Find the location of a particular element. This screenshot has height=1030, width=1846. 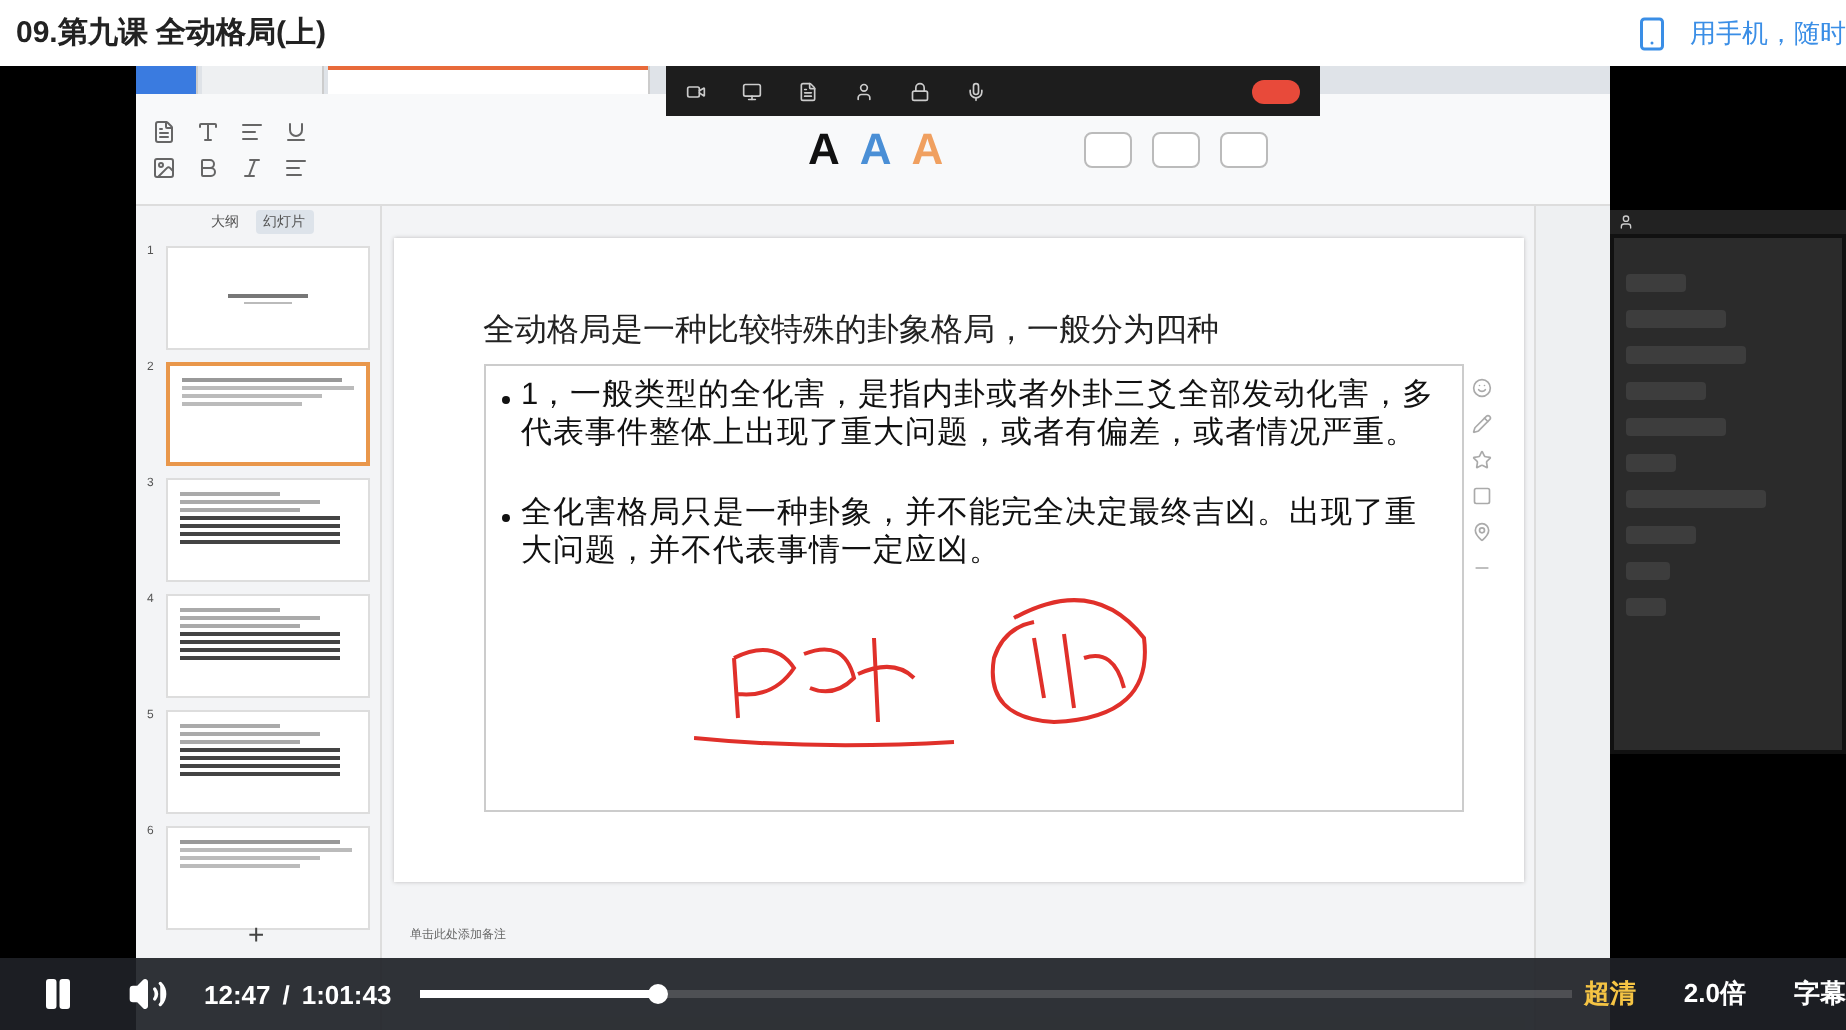

monitor-icon is located at coordinates (752, 91).